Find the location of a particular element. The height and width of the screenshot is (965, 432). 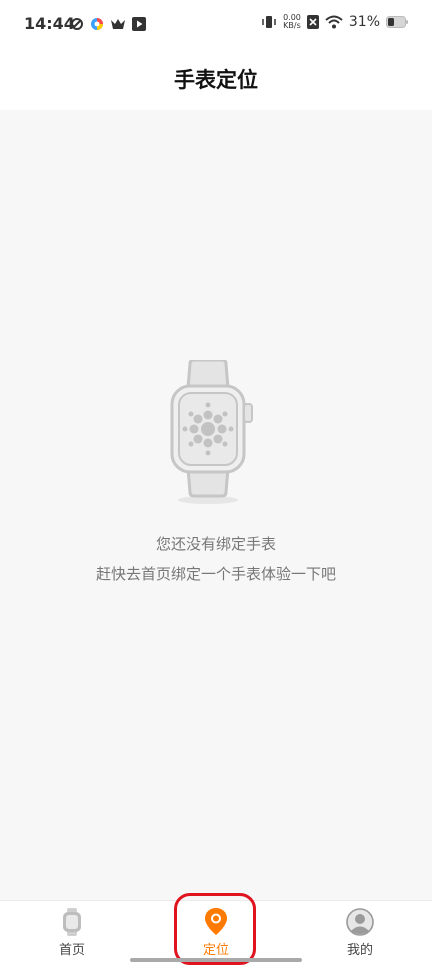

nav-item-location: 定位 is located at coordinates (216, 936).